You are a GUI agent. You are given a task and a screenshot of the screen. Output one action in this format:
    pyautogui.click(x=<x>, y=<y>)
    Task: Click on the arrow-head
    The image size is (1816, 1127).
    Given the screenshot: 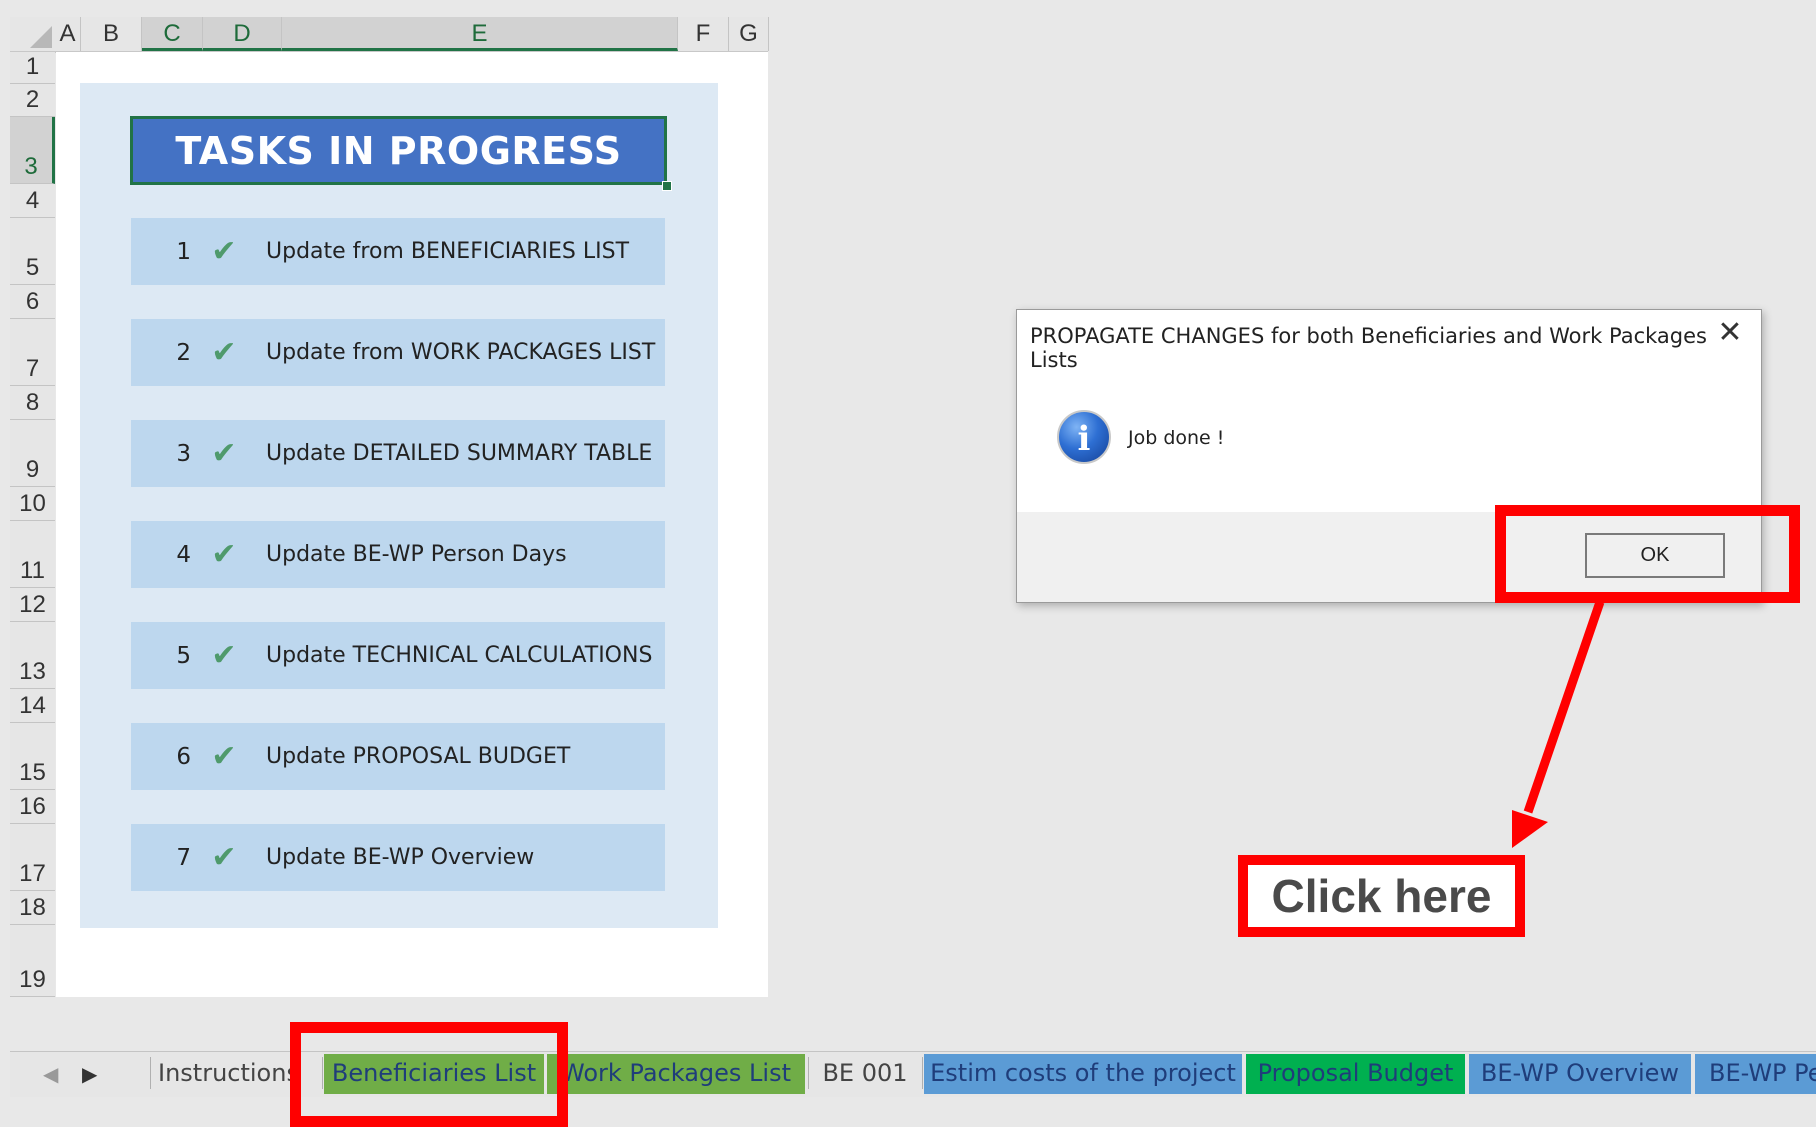 What is the action you would take?
    pyautogui.click(x=1530, y=829)
    